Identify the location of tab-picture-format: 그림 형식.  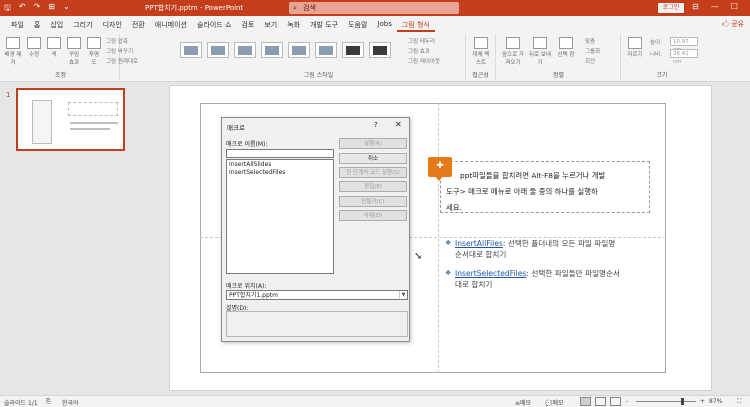
(415, 24).